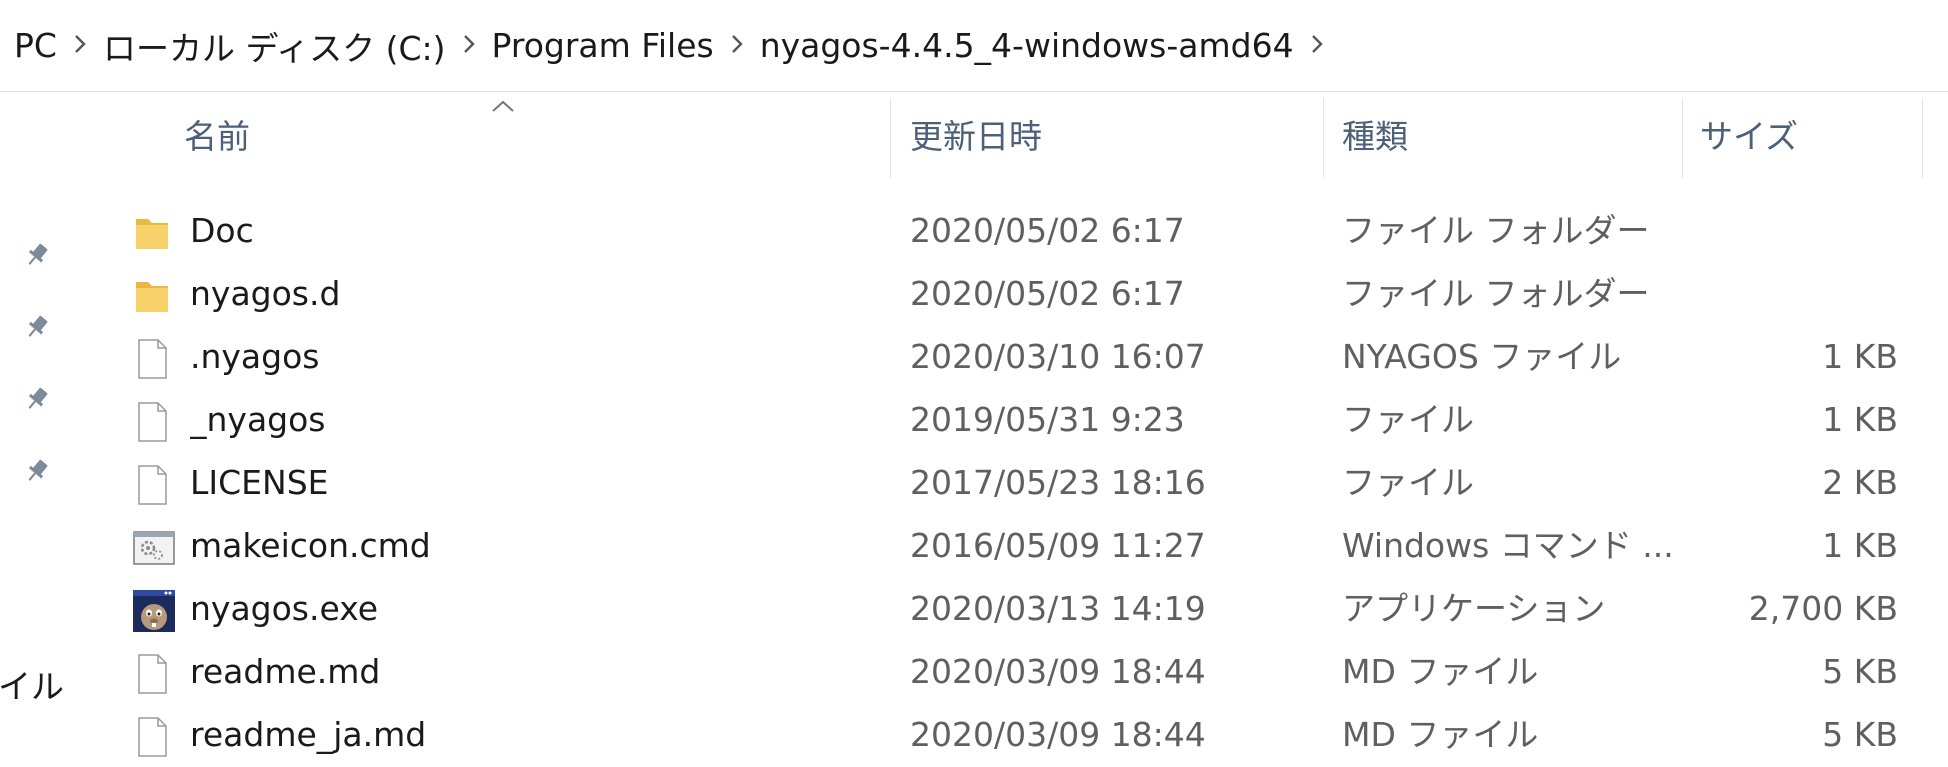 This screenshot has width=1948, height=767. What do you see at coordinates (255, 356) in the screenshot?
I see `file-name: .nyagos` at bounding box center [255, 356].